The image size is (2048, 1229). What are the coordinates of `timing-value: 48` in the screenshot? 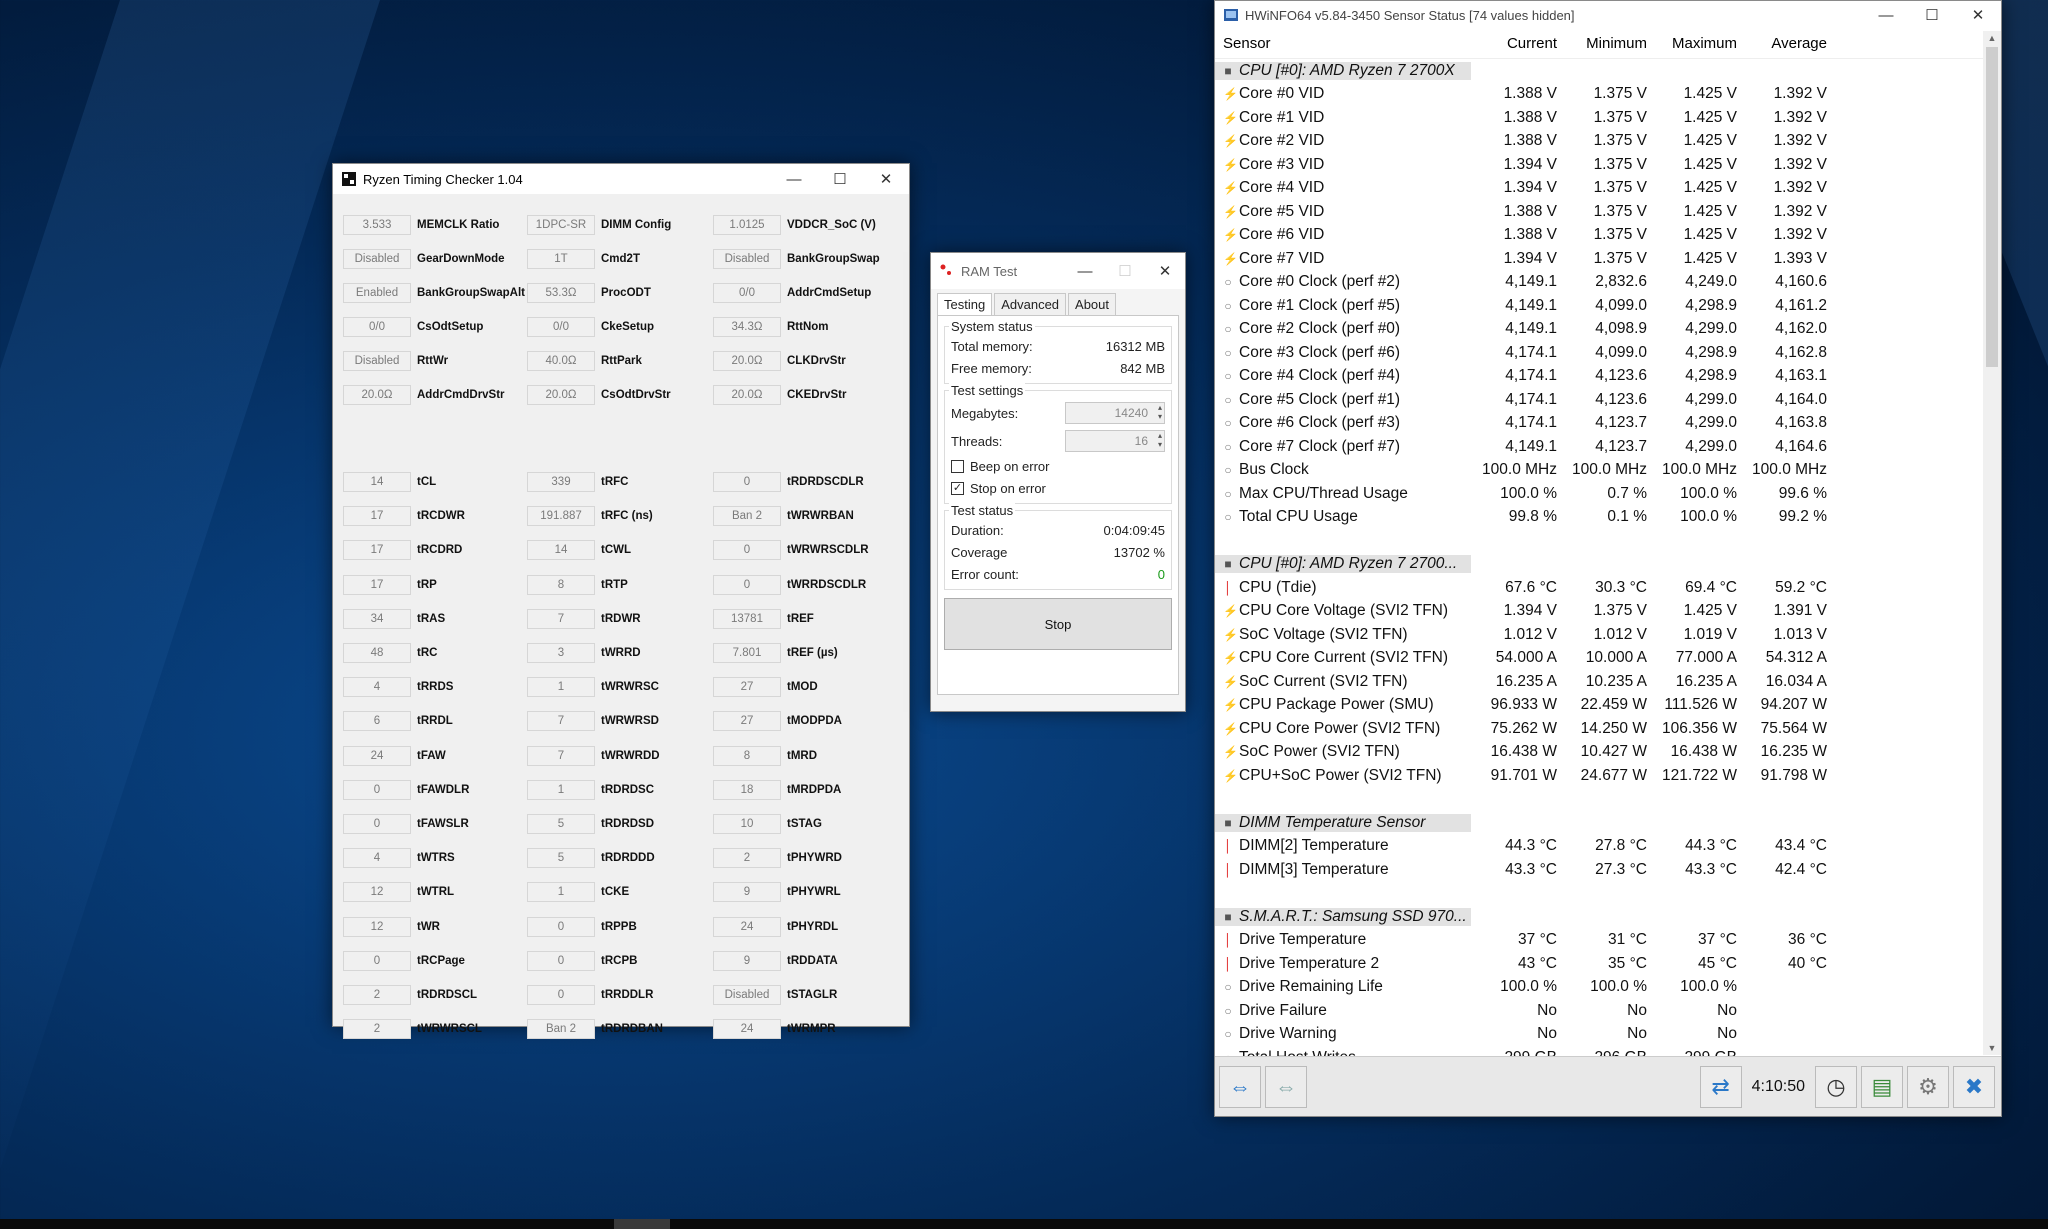 It's located at (377, 653).